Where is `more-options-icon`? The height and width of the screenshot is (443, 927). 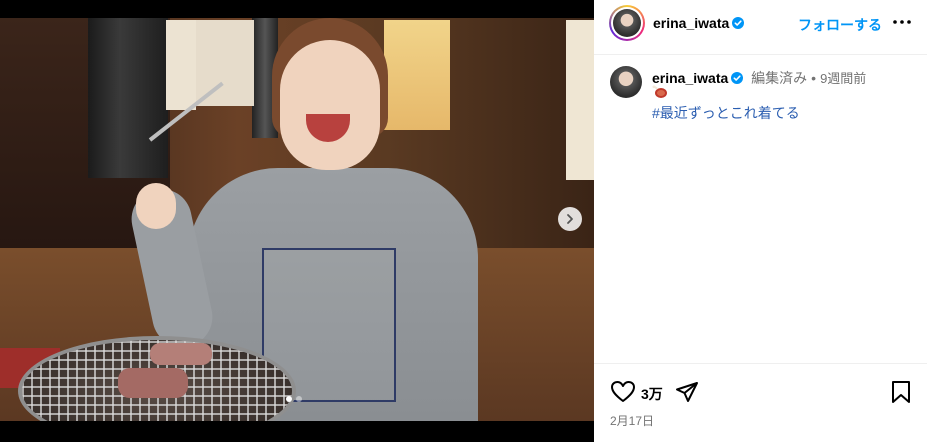
more-options-icon is located at coordinates (902, 22).